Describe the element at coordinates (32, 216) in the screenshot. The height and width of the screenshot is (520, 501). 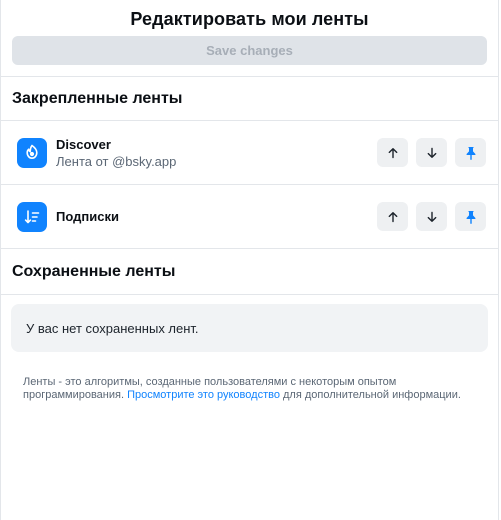
I see `sort-list-icon` at that location.